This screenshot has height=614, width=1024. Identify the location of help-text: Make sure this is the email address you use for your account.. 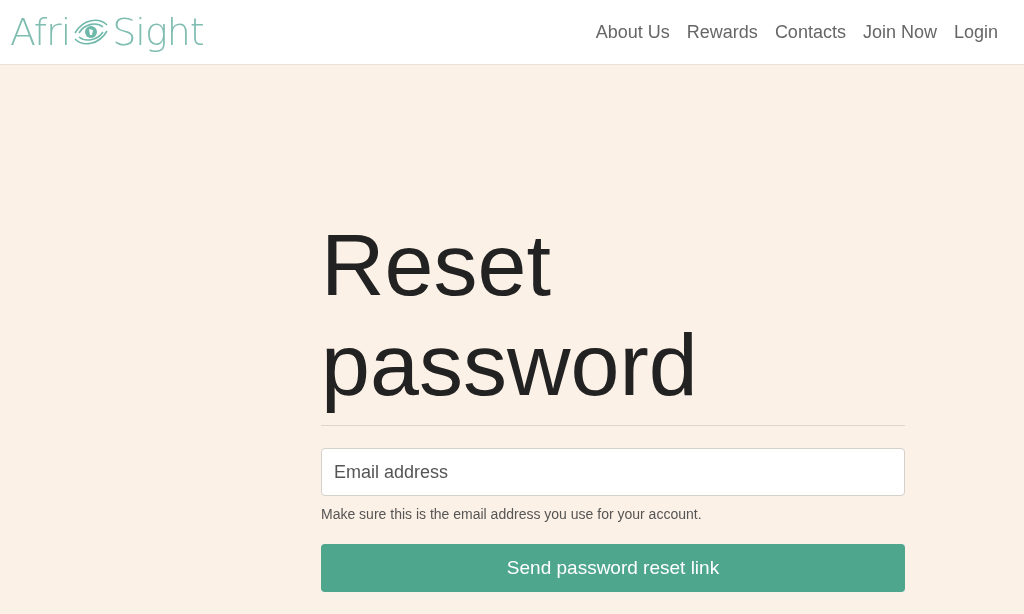
(512, 514).